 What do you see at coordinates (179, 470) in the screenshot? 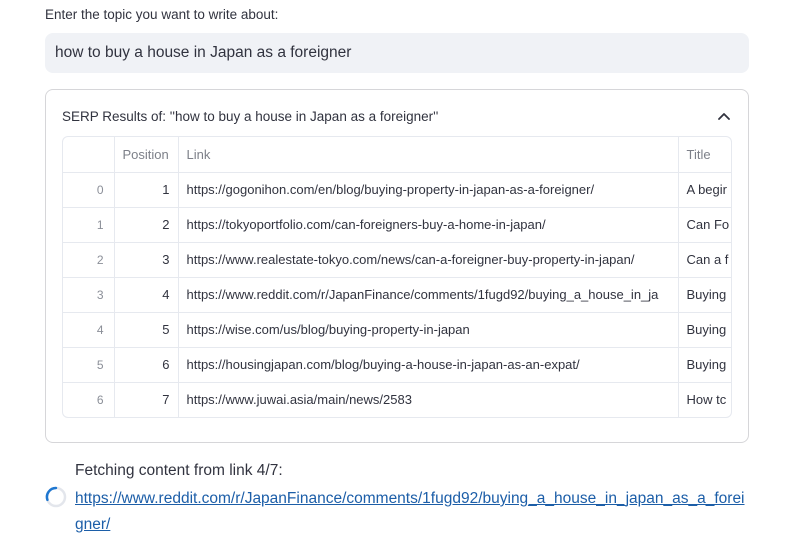
I see `fetch-status-text: Fetching content from link 4/7:` at bounding box center [179, 470].